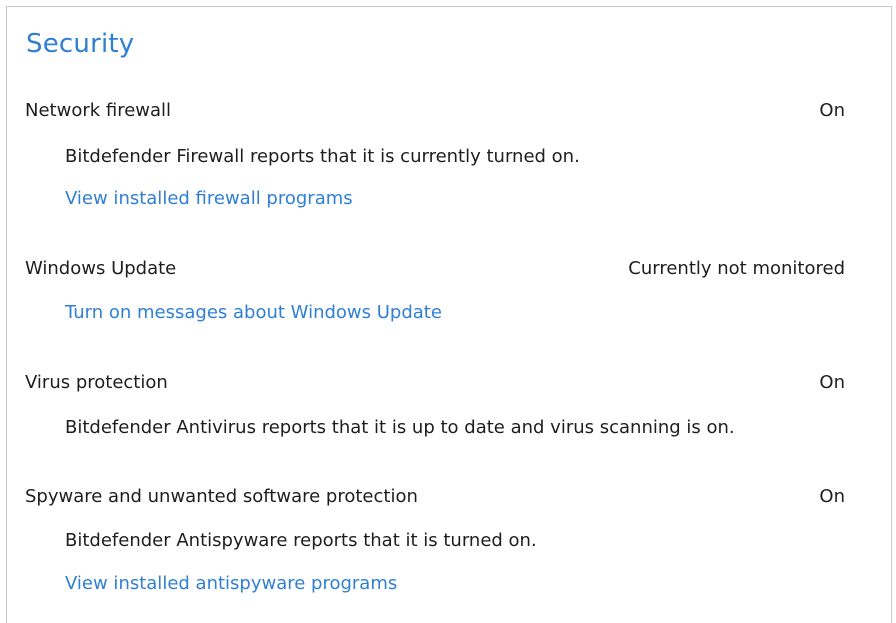 Image resolution: width=896 pixels, height=623 pixels. What do you see at coordinates (832, 496) in the screenshot?
I see `spyware-protection-status: On` at bounding box center [832, 496].